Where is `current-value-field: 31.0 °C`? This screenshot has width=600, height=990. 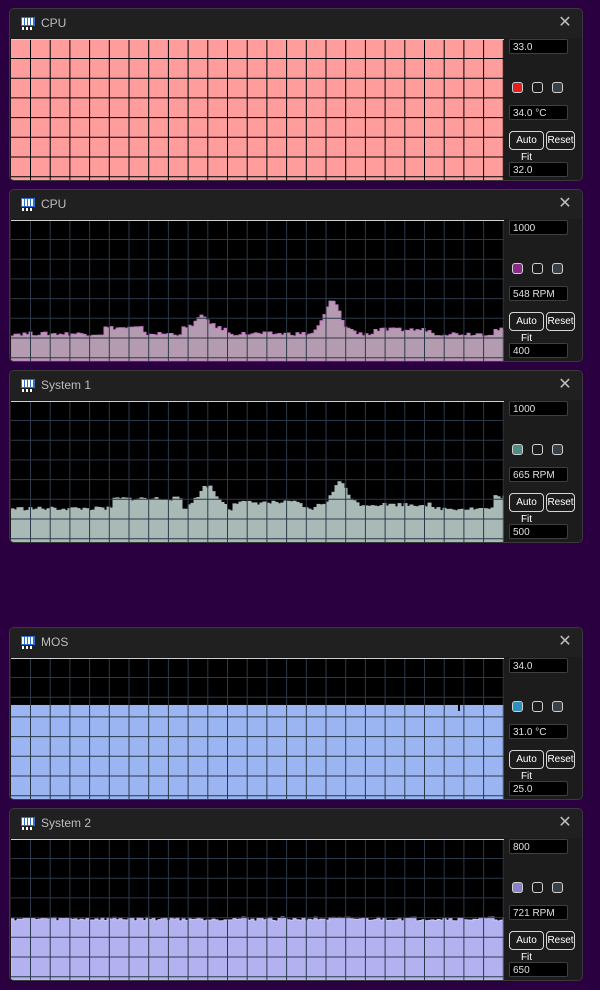 current-value-field: 31.0 °C is located at coordinates (538, 731).